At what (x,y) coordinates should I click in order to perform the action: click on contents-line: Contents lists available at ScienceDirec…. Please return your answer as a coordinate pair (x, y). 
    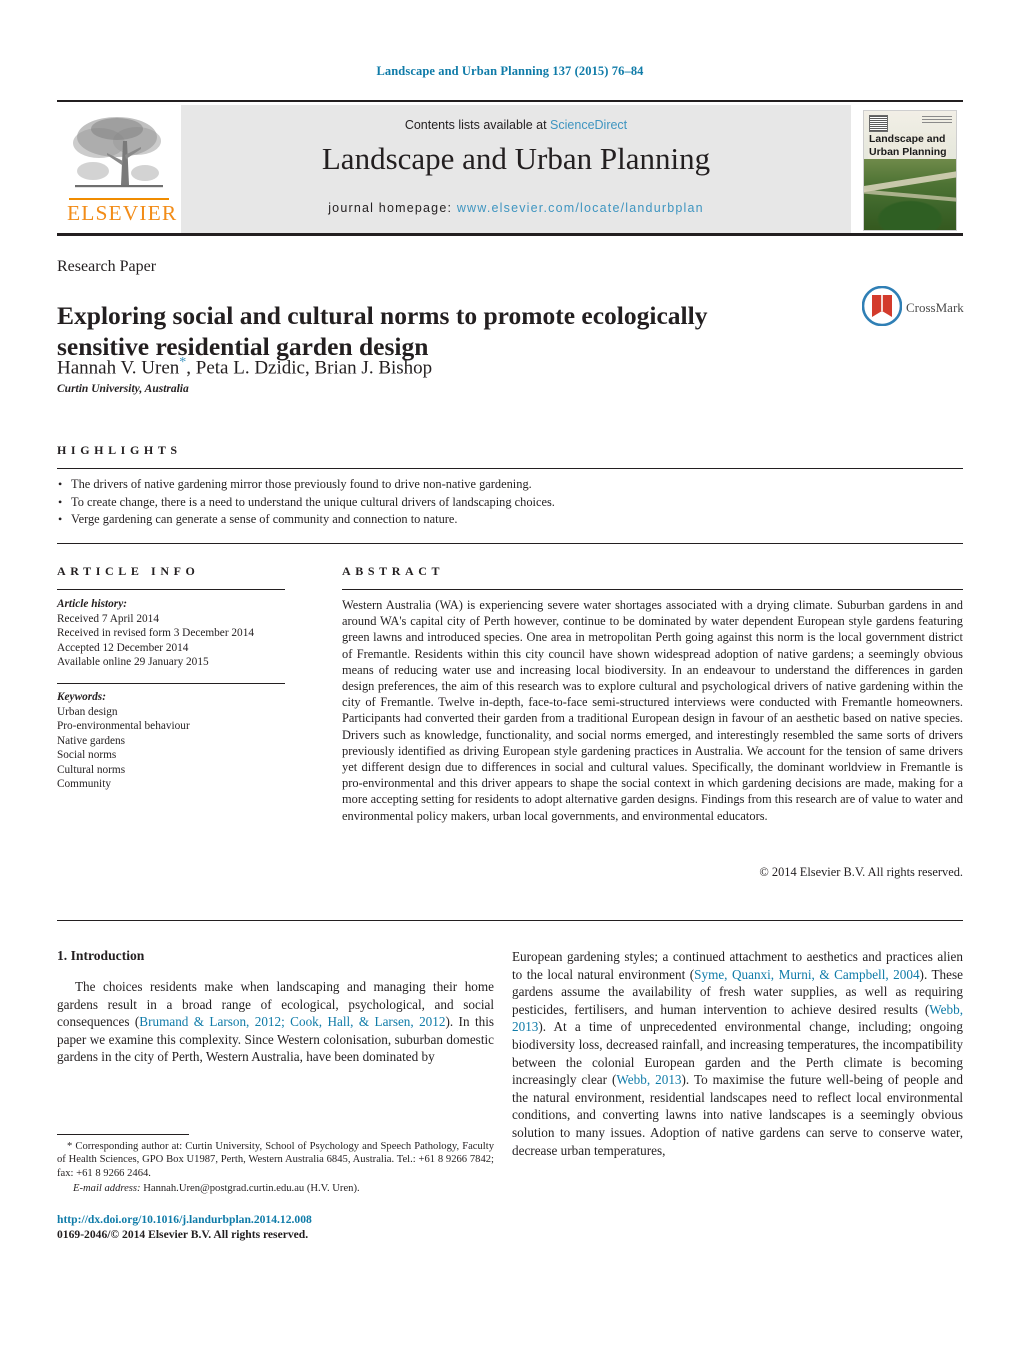
    Looking at the image, I should click on (516, 125).